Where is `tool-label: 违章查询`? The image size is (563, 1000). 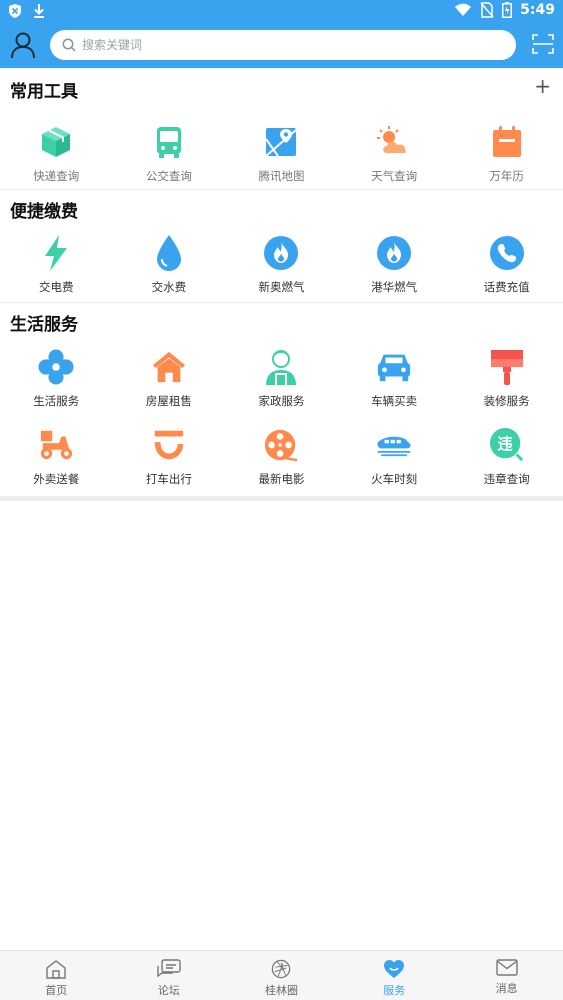 tool-label: 违章查询 is located at coordinates (506, 479).